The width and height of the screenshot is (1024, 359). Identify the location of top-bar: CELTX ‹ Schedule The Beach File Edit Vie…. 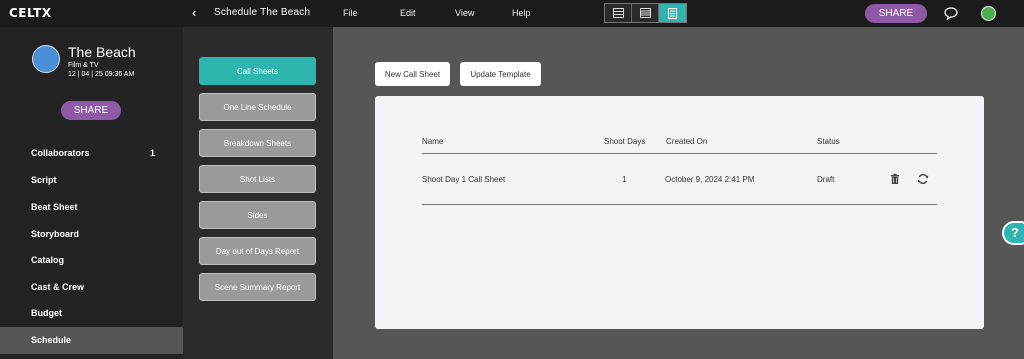
(512, 13).